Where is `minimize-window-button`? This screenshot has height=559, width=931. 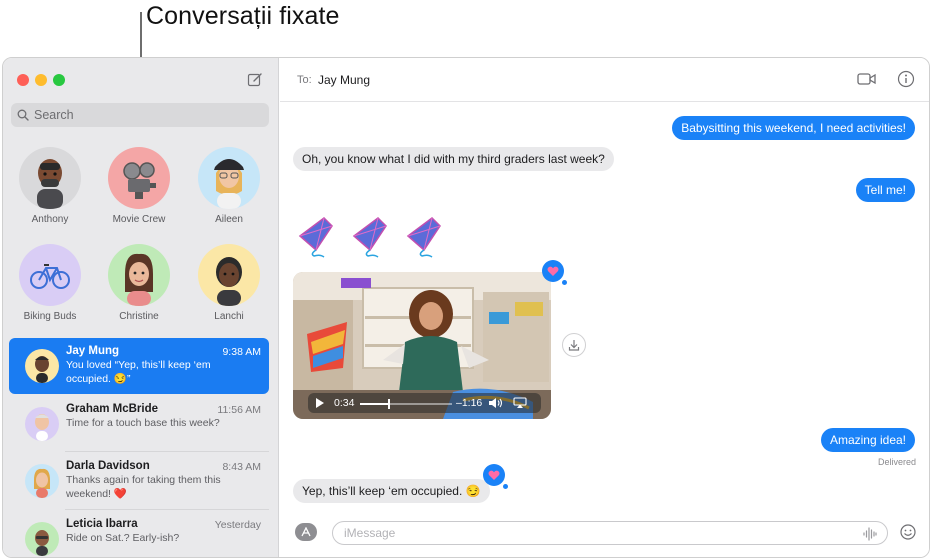 minimize-window-button is located at coordinates (41, 80).